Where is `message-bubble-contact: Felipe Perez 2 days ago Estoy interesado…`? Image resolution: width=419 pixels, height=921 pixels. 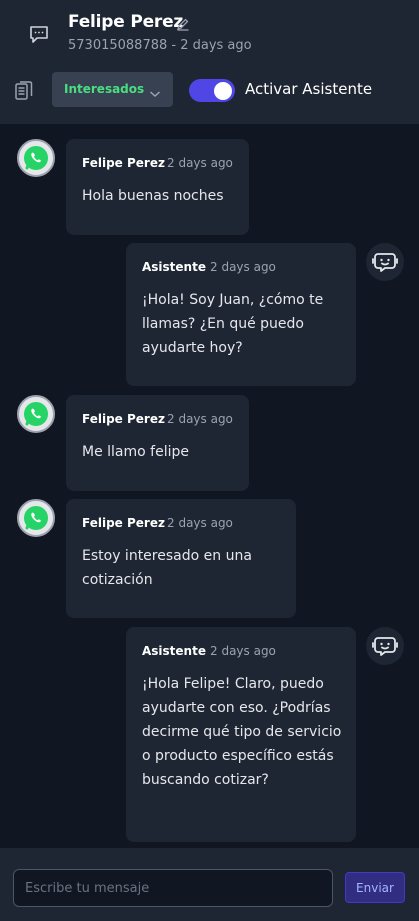
message-bubble-contact: Felipe Perez 2 days ago Estoy interesado… is located at coordinates (181, 558).